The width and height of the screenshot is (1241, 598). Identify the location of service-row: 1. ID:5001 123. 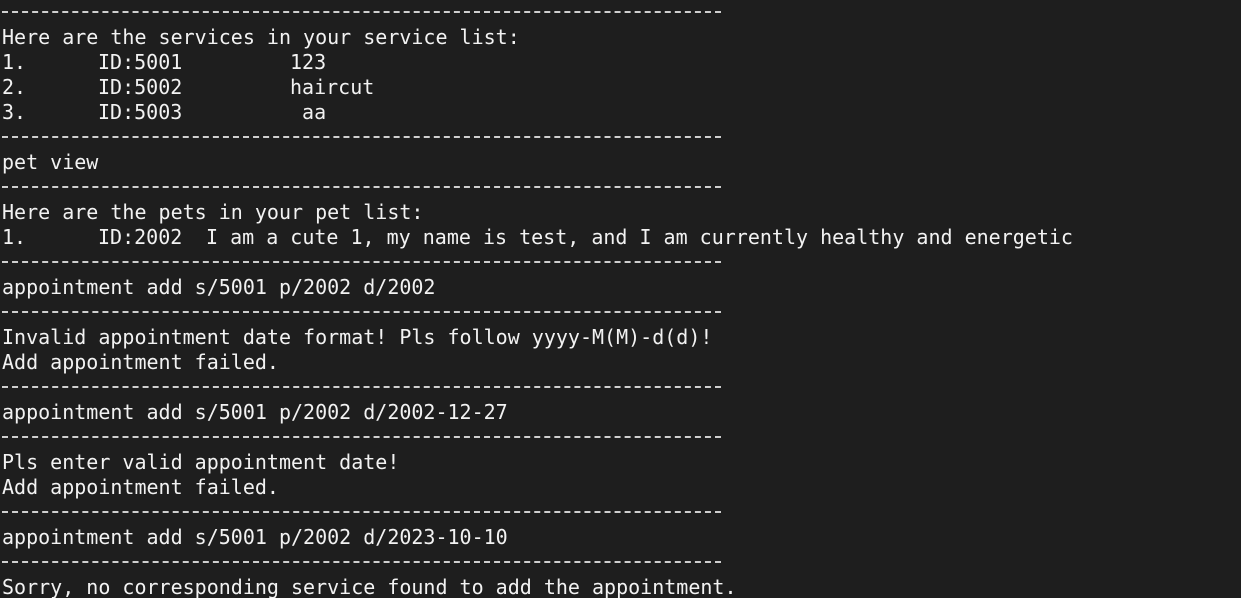
(621, 62).